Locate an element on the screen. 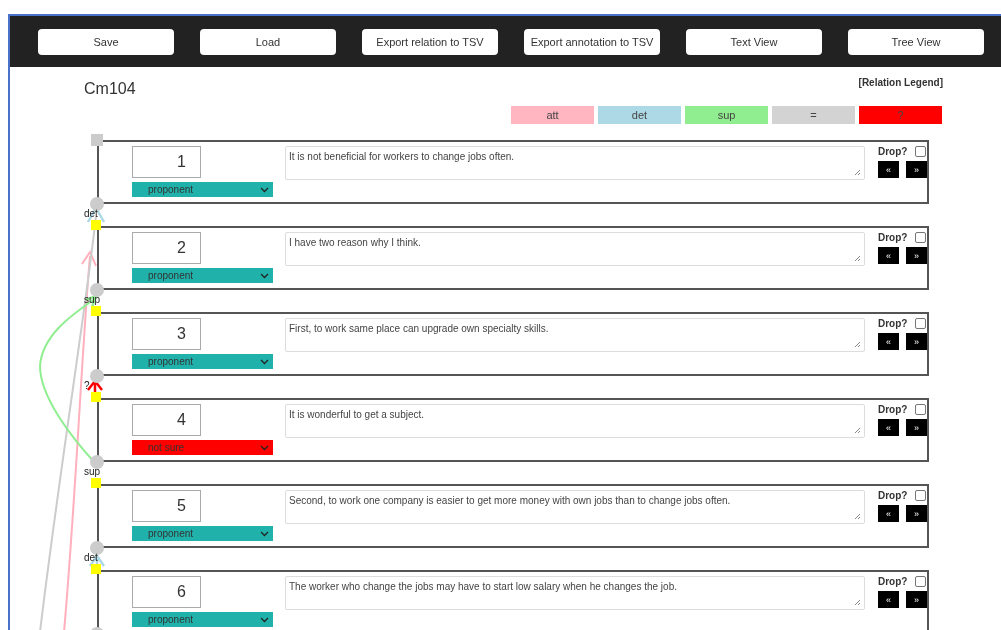  unit-number: 4 is located at coordinates (166, 420).